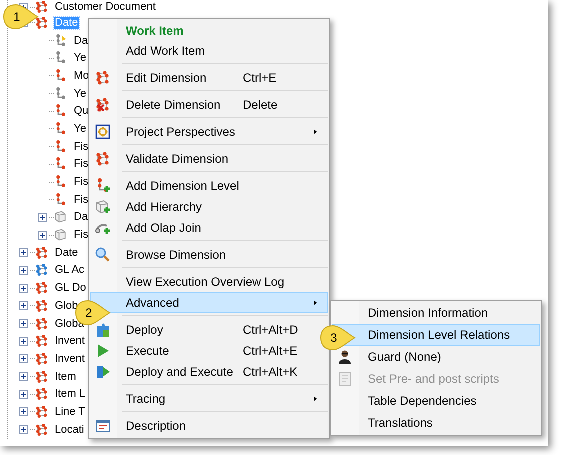 This screenshot has height=455, width=563. Describe the element at coordinates (436, 313) in the screenshot. I see `menu-item: Dimension Information` at that location.